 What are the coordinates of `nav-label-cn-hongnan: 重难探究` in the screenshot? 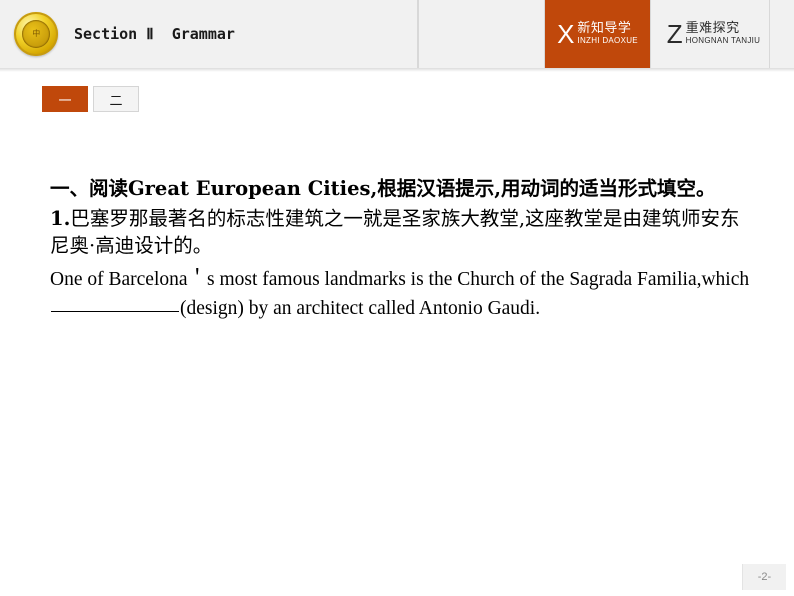 It's located at (712, 29).